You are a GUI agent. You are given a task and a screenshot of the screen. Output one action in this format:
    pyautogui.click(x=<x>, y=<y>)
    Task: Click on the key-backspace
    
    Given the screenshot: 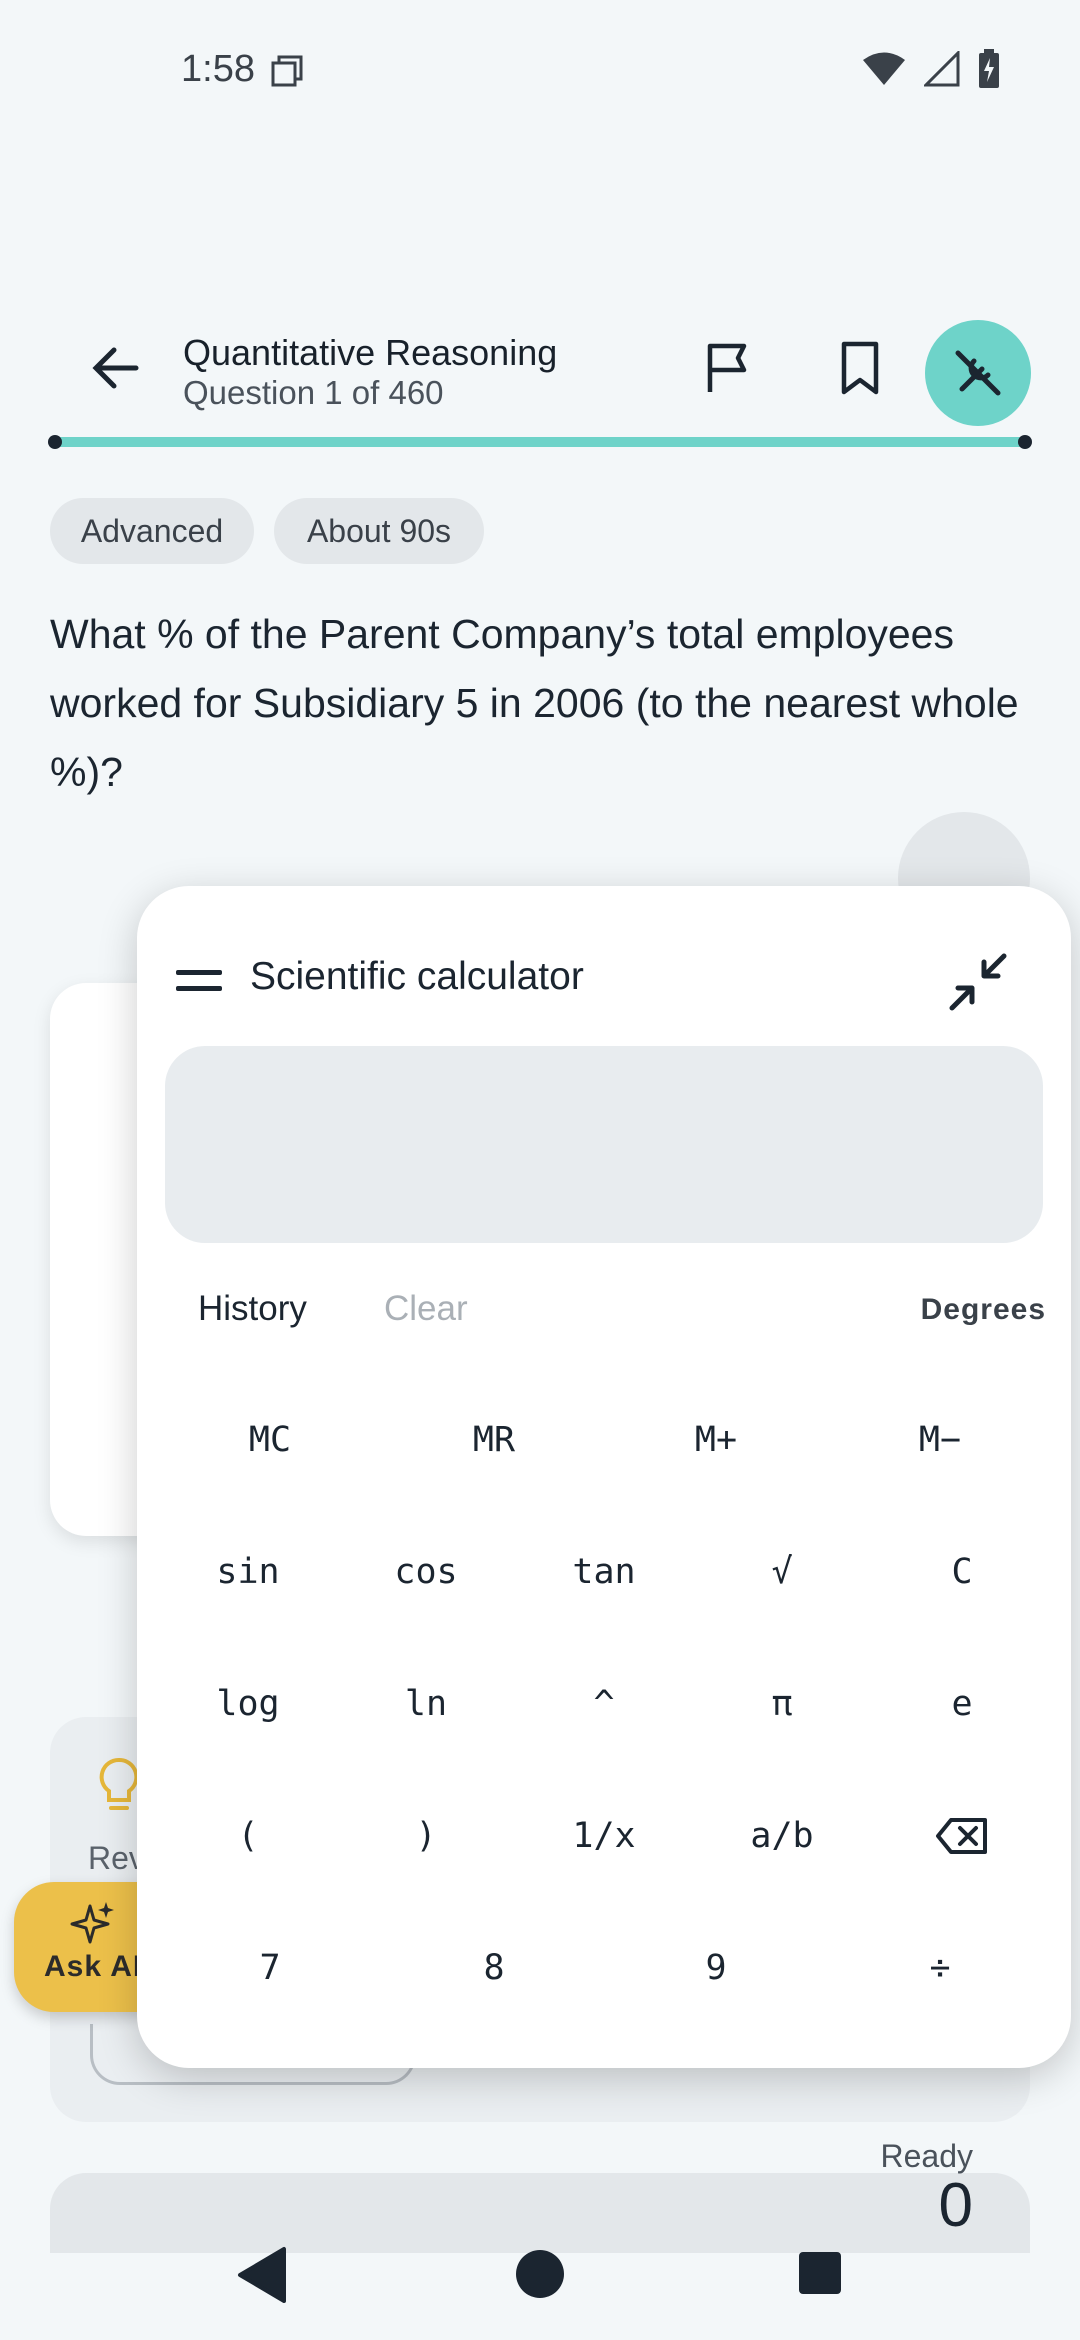 What is the action you would take?
    pyautogui.click(x=962, y=1836)
    